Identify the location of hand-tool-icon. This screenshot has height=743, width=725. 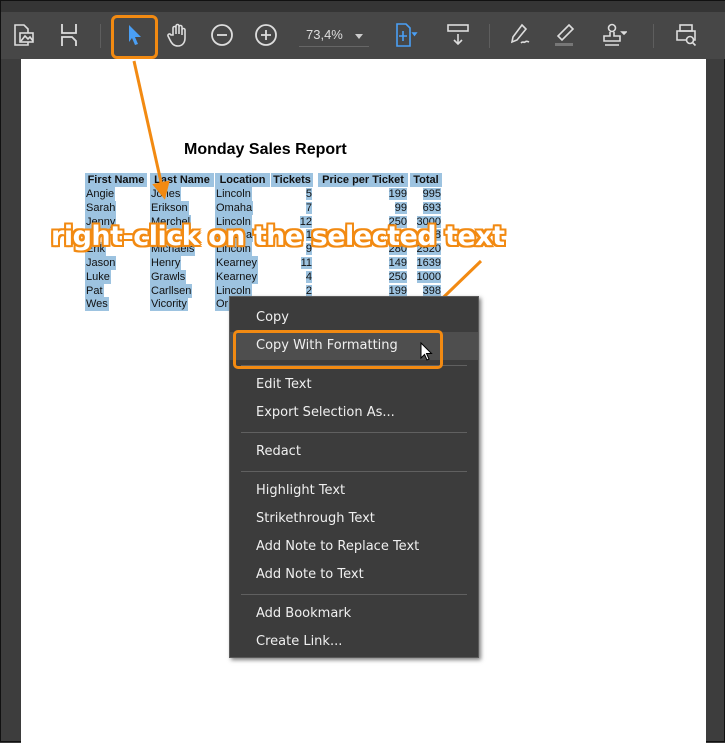
(176, 35).